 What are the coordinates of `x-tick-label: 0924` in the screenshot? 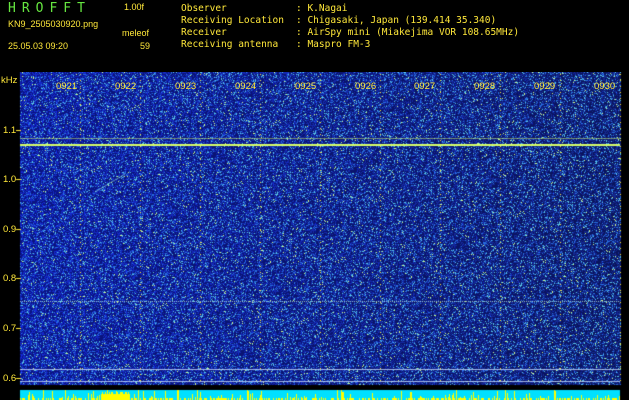 It's located at (246, 86).